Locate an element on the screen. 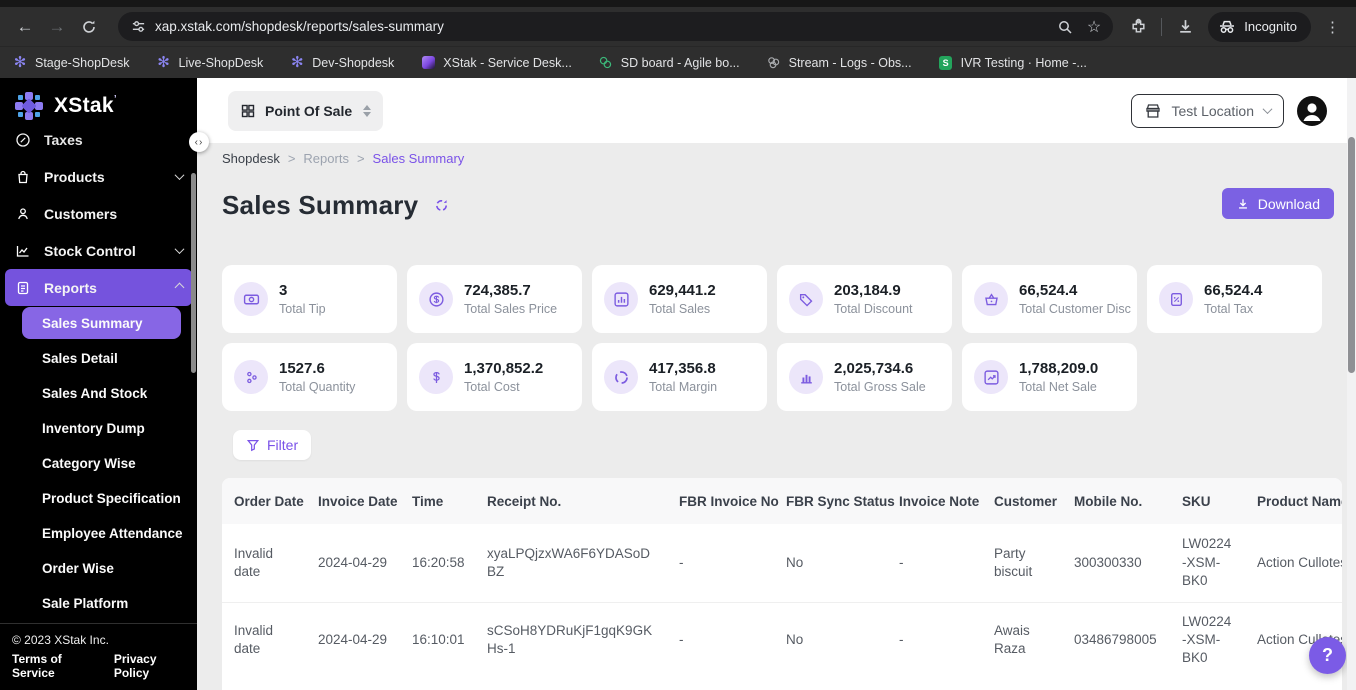  col-fbr-invoice-no: FBR Invoice No is located at coordinates (723, 501).